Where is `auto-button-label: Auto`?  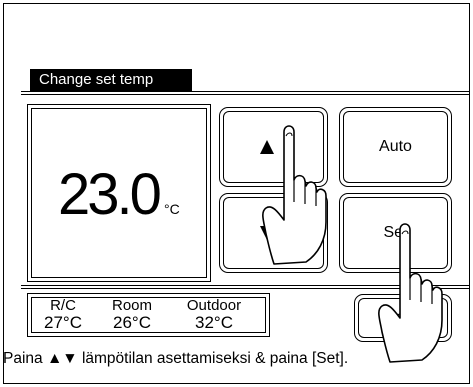 auto-button-label: Auto is located at coordinates (395, 146).